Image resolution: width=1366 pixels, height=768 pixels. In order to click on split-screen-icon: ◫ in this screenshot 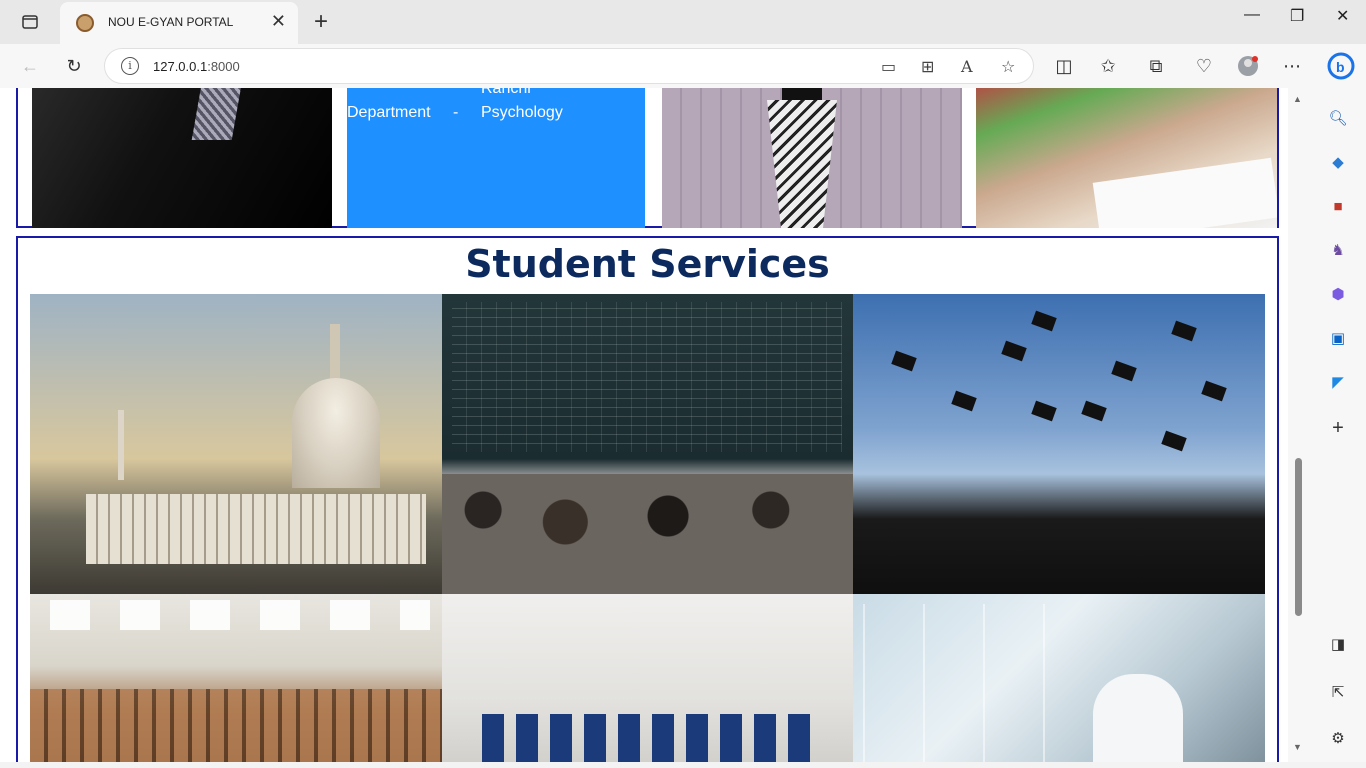, I will do `click(1064, 66)`.